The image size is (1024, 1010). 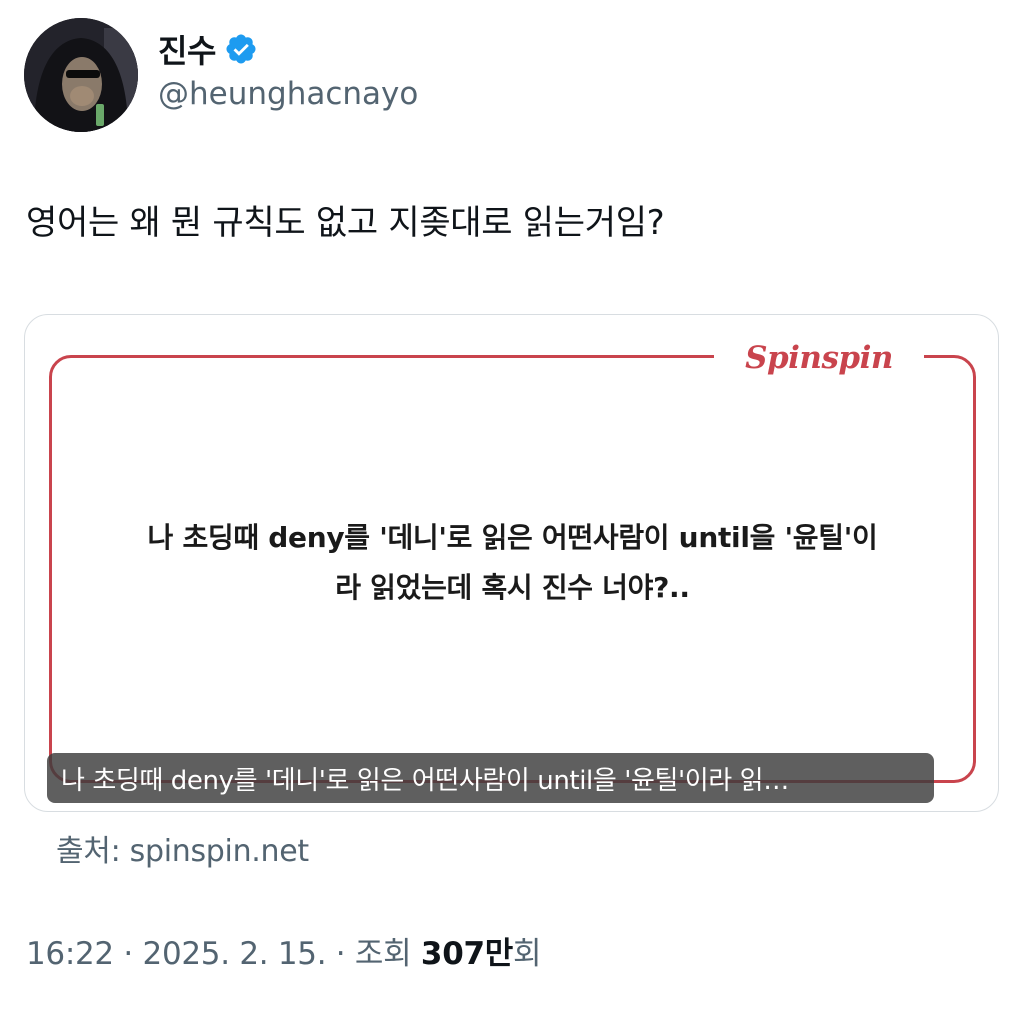 I want to click on tweet-meta: 16:22 · 2025. 2. 15. · 조회 307만회, so click(x=283, y=950).